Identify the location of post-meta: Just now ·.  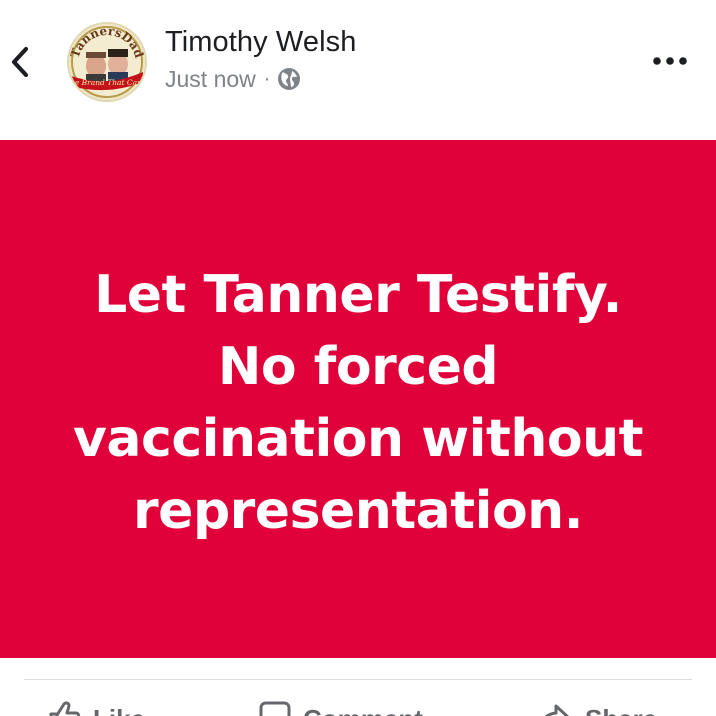
(233, 79).